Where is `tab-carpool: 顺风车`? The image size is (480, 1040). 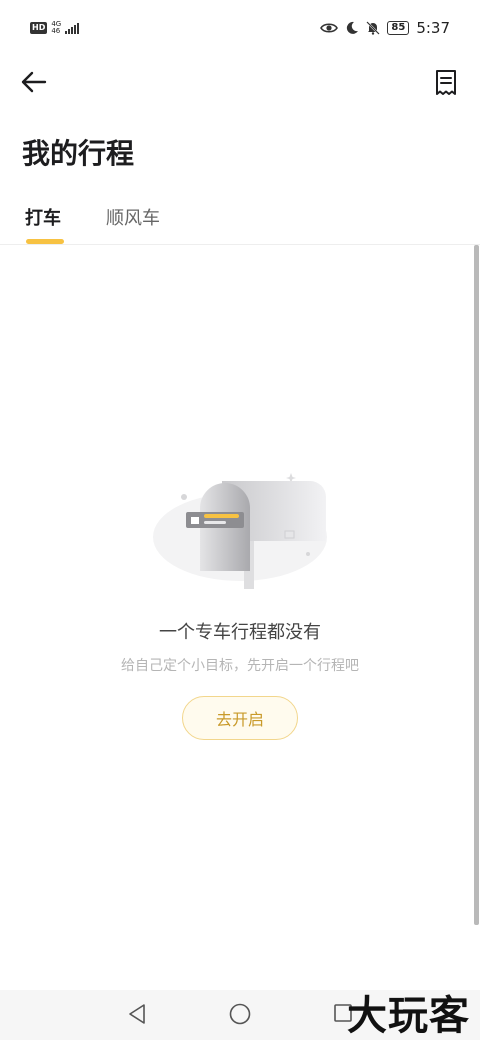 tab-carpool: 顺风车 is located at coordinates (133, 217).